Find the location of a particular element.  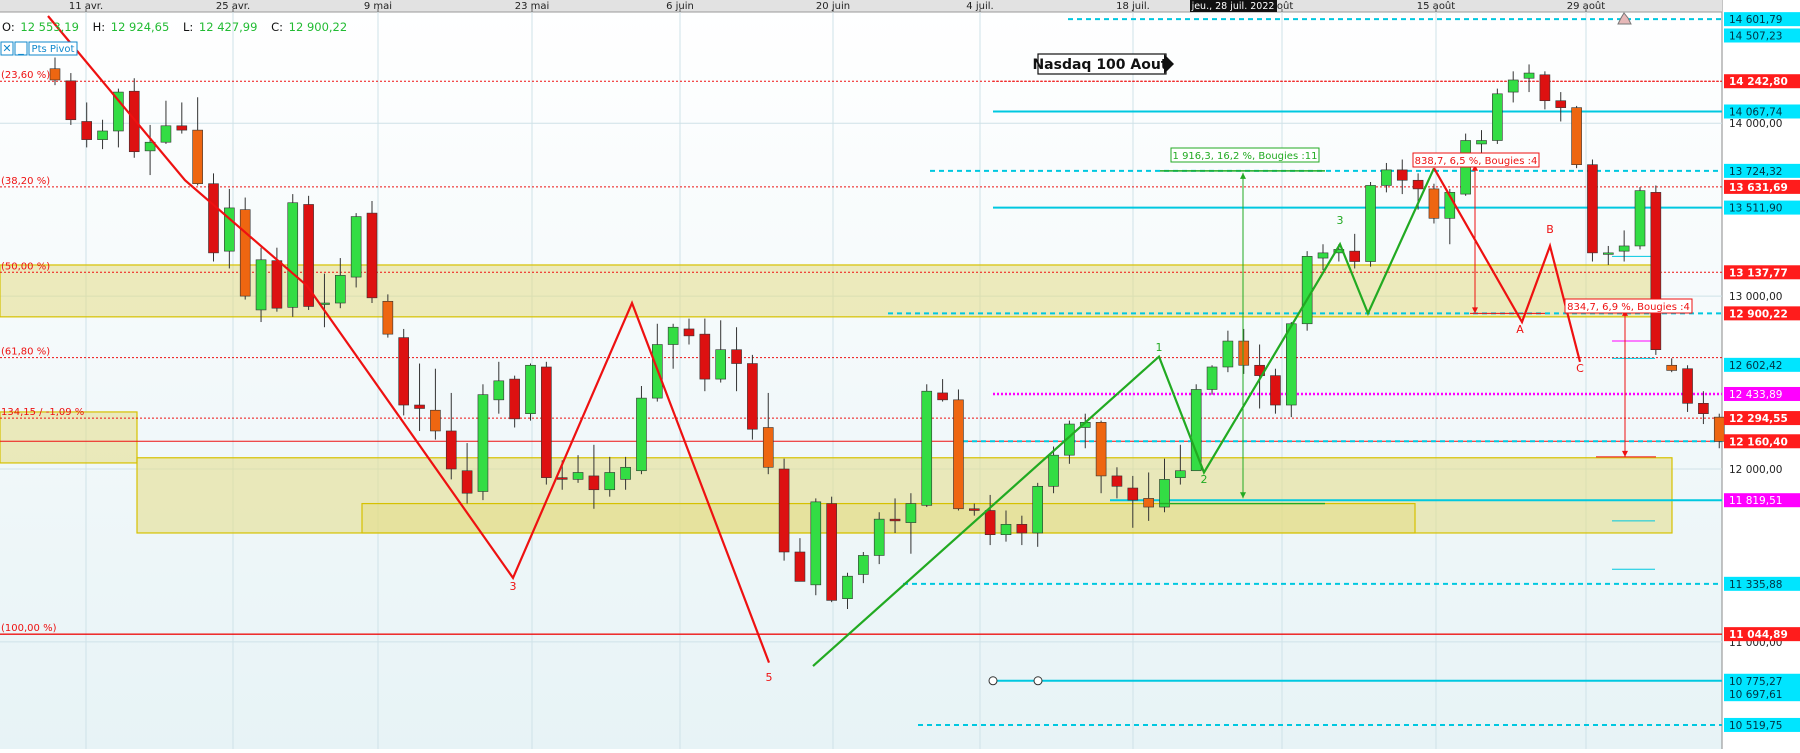

ohlc-low-value: 12 427,99 is located at coordinates (228, 27).